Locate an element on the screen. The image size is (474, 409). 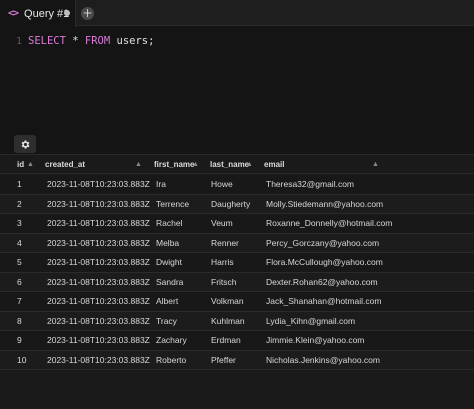
cell-last-name: Erdman is located at coordinates (226, 341).